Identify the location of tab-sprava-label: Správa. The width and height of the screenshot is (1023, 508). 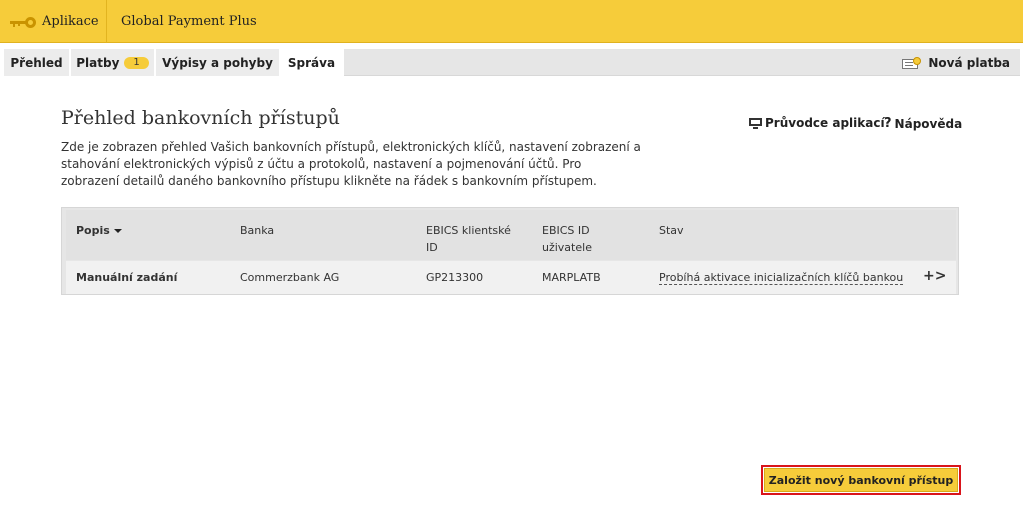
(311, 62).